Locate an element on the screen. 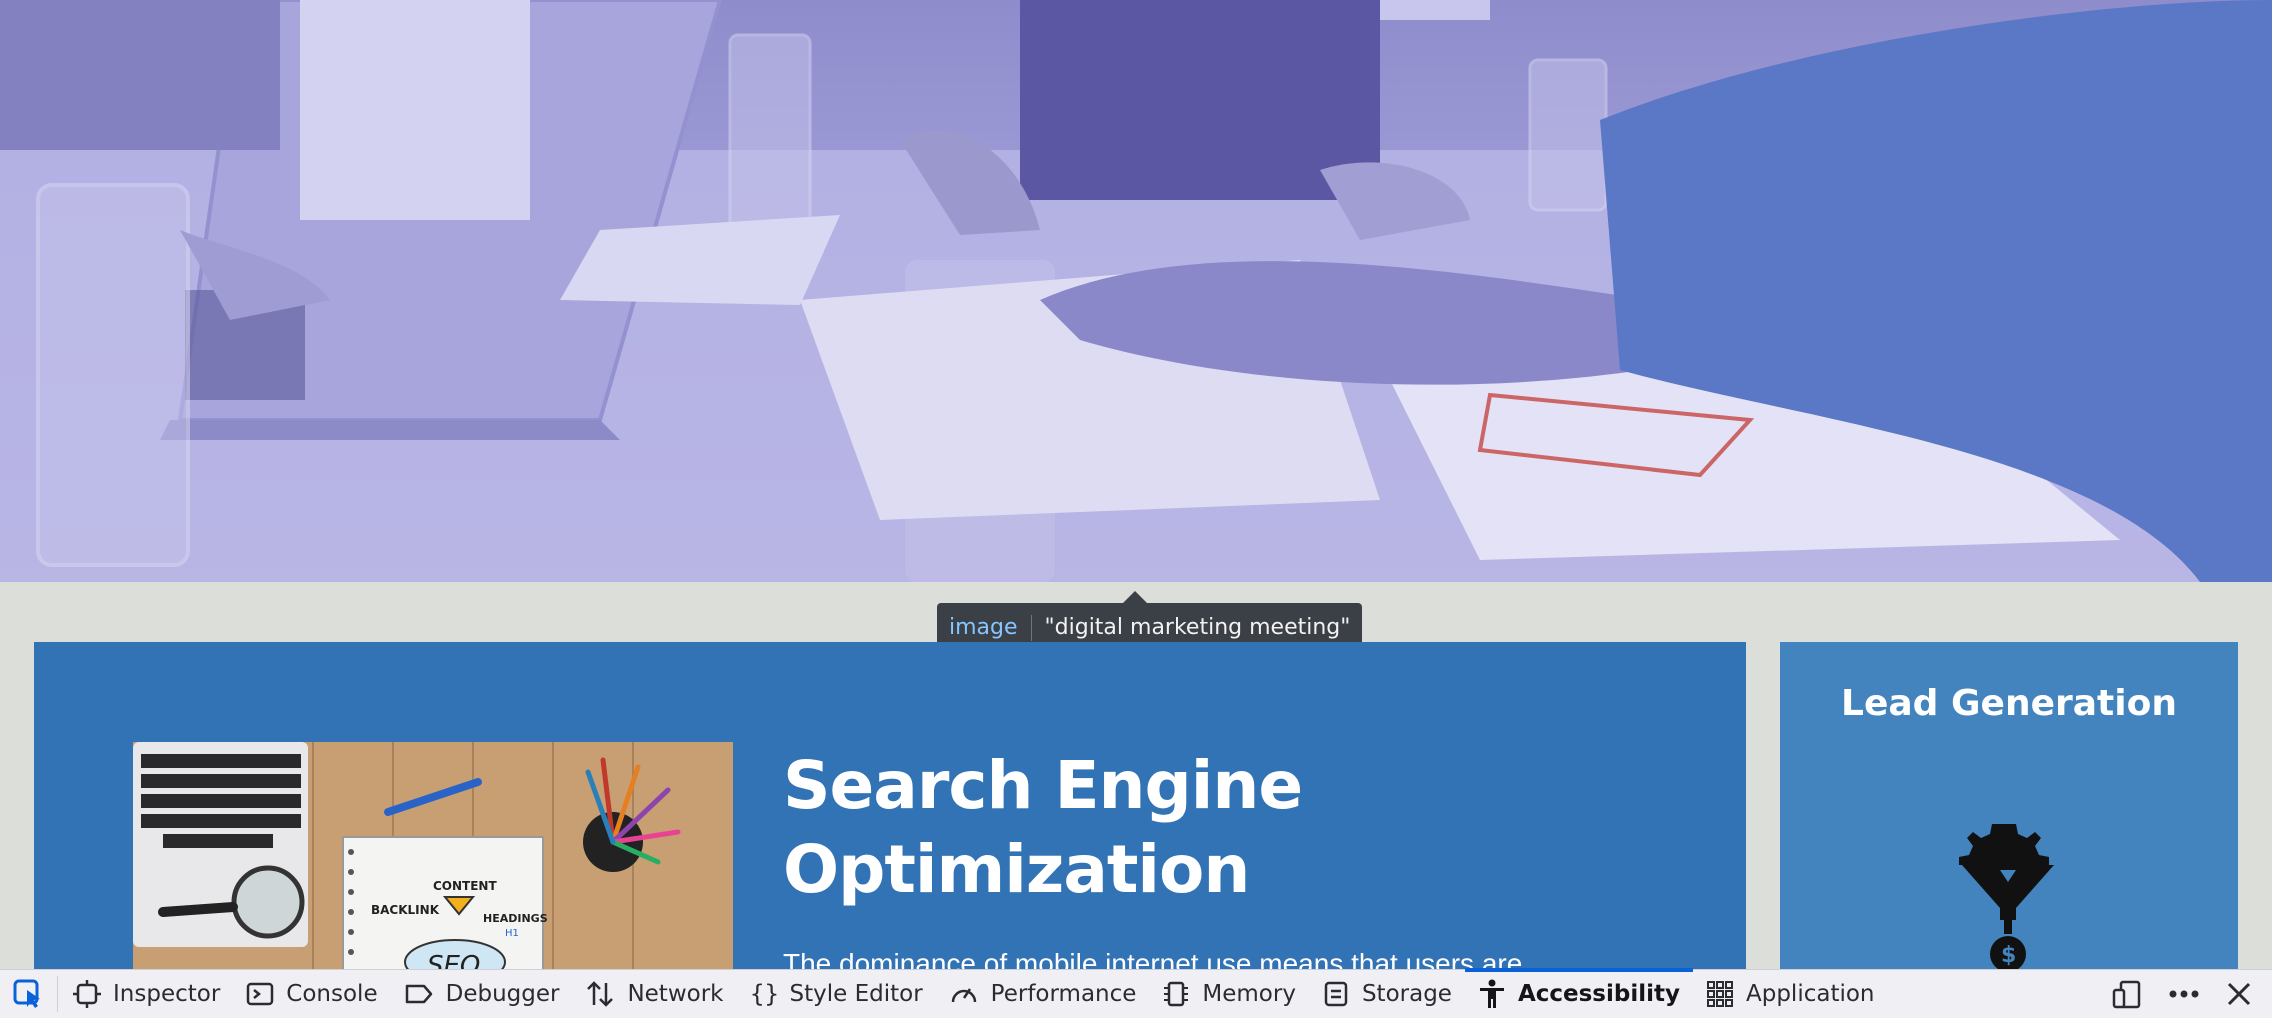 The image size is (2272, 1018). tab-style-editor: {} Style Editor is located at coordinates (836, 994).